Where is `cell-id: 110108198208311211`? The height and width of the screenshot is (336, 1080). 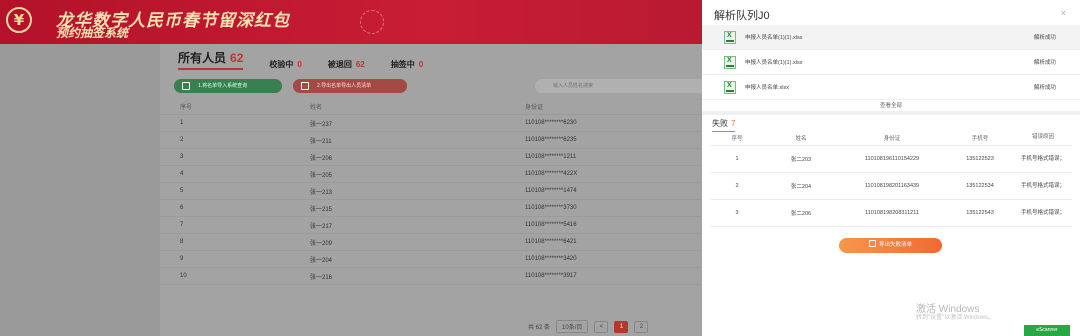
cell-id: 110108198208311211 is located at coordinates (892, 213).